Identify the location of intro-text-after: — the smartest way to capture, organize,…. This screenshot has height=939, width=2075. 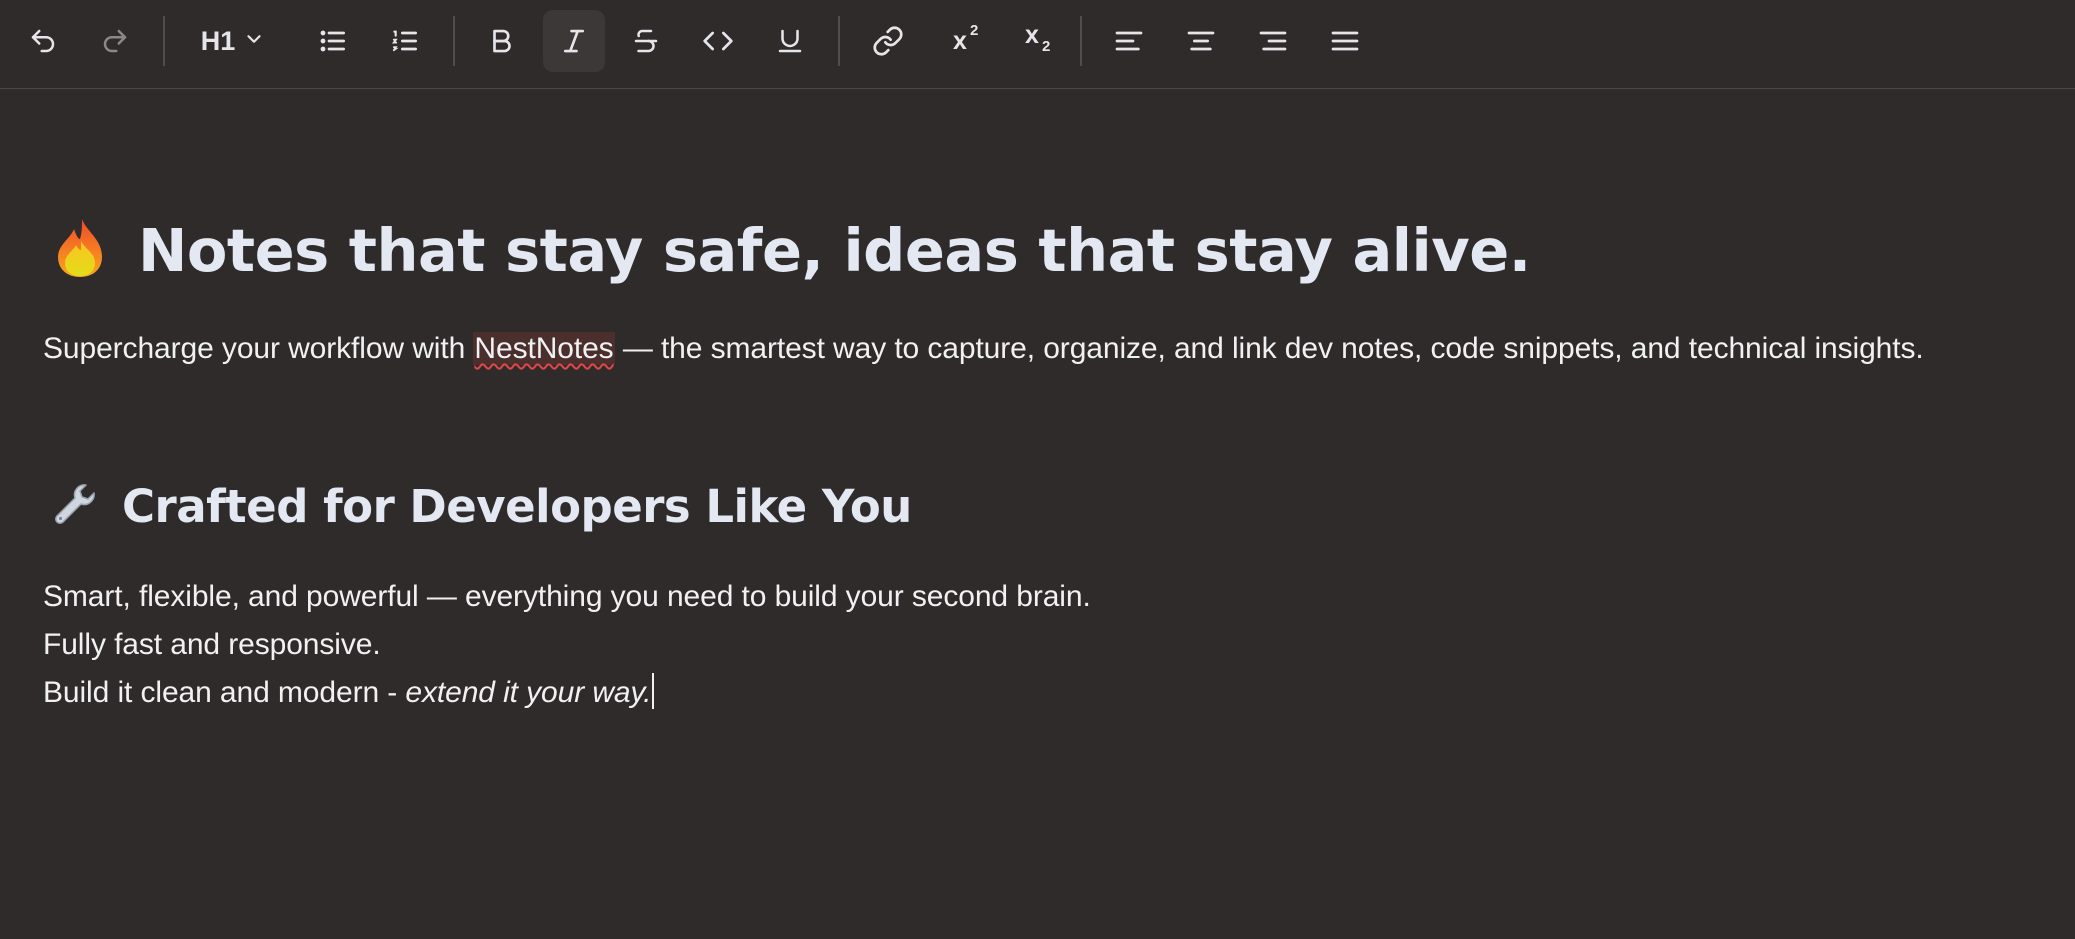
(1269, 348).